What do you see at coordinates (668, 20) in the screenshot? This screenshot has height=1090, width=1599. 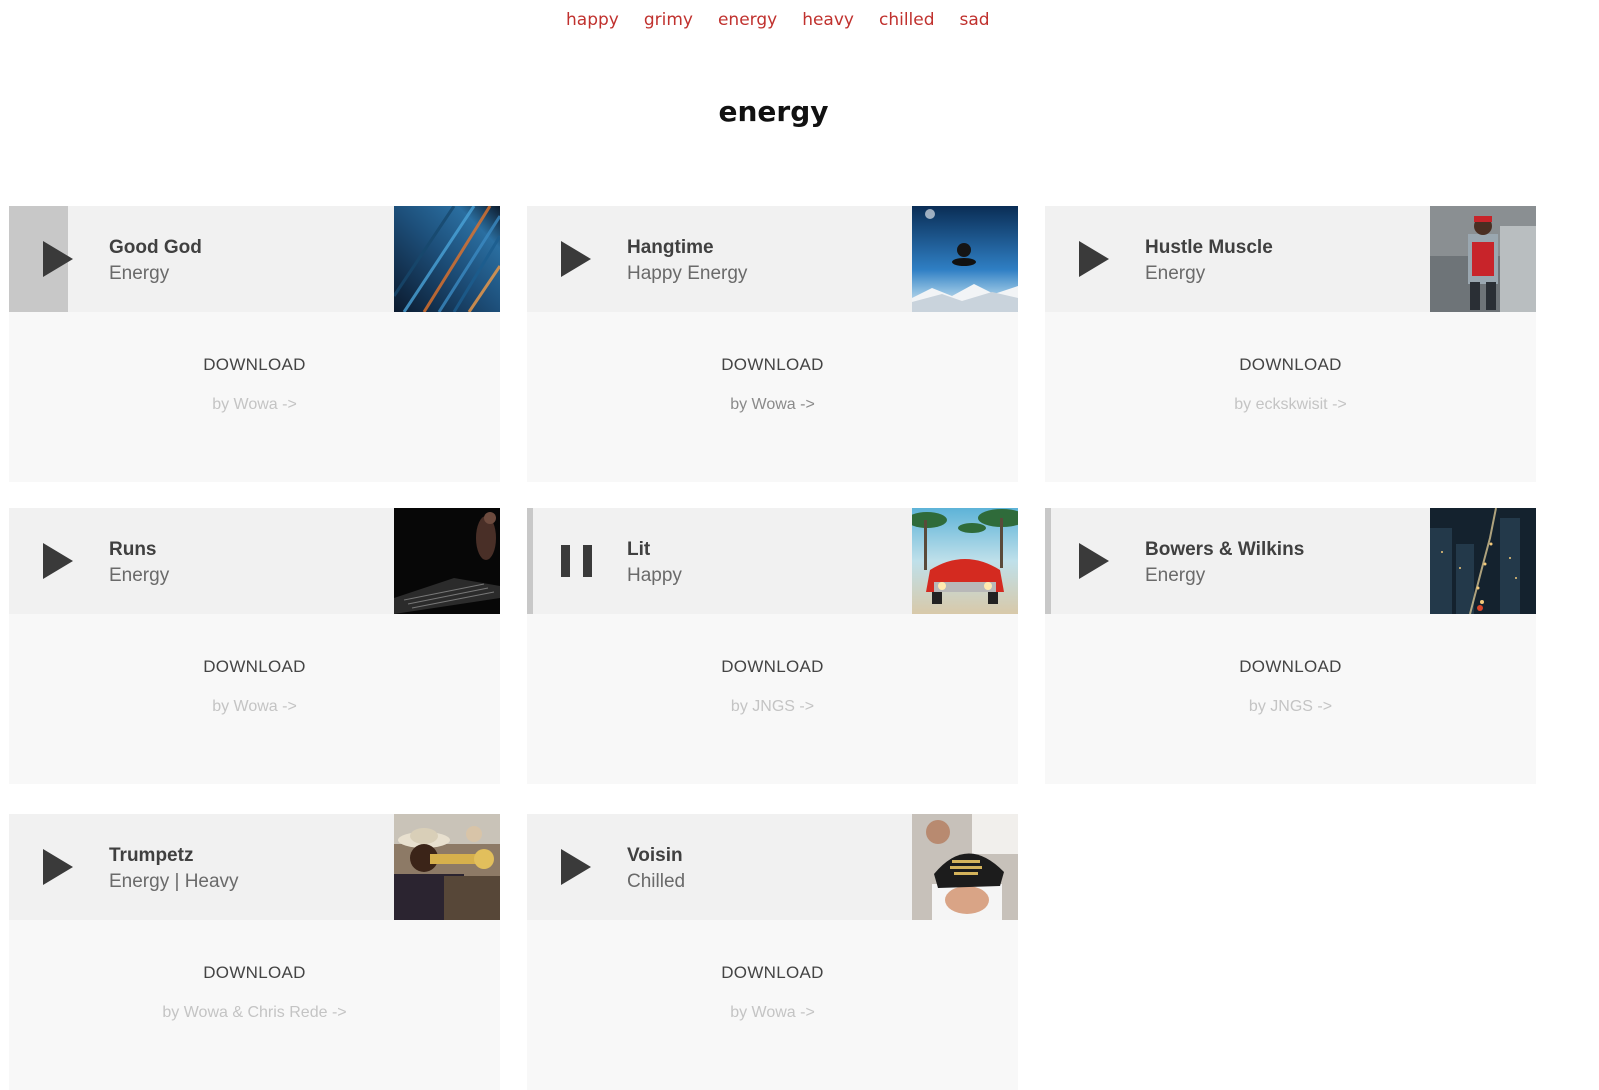 I see `nav-link-grimy: grimy` at bounding box center [668, 20].